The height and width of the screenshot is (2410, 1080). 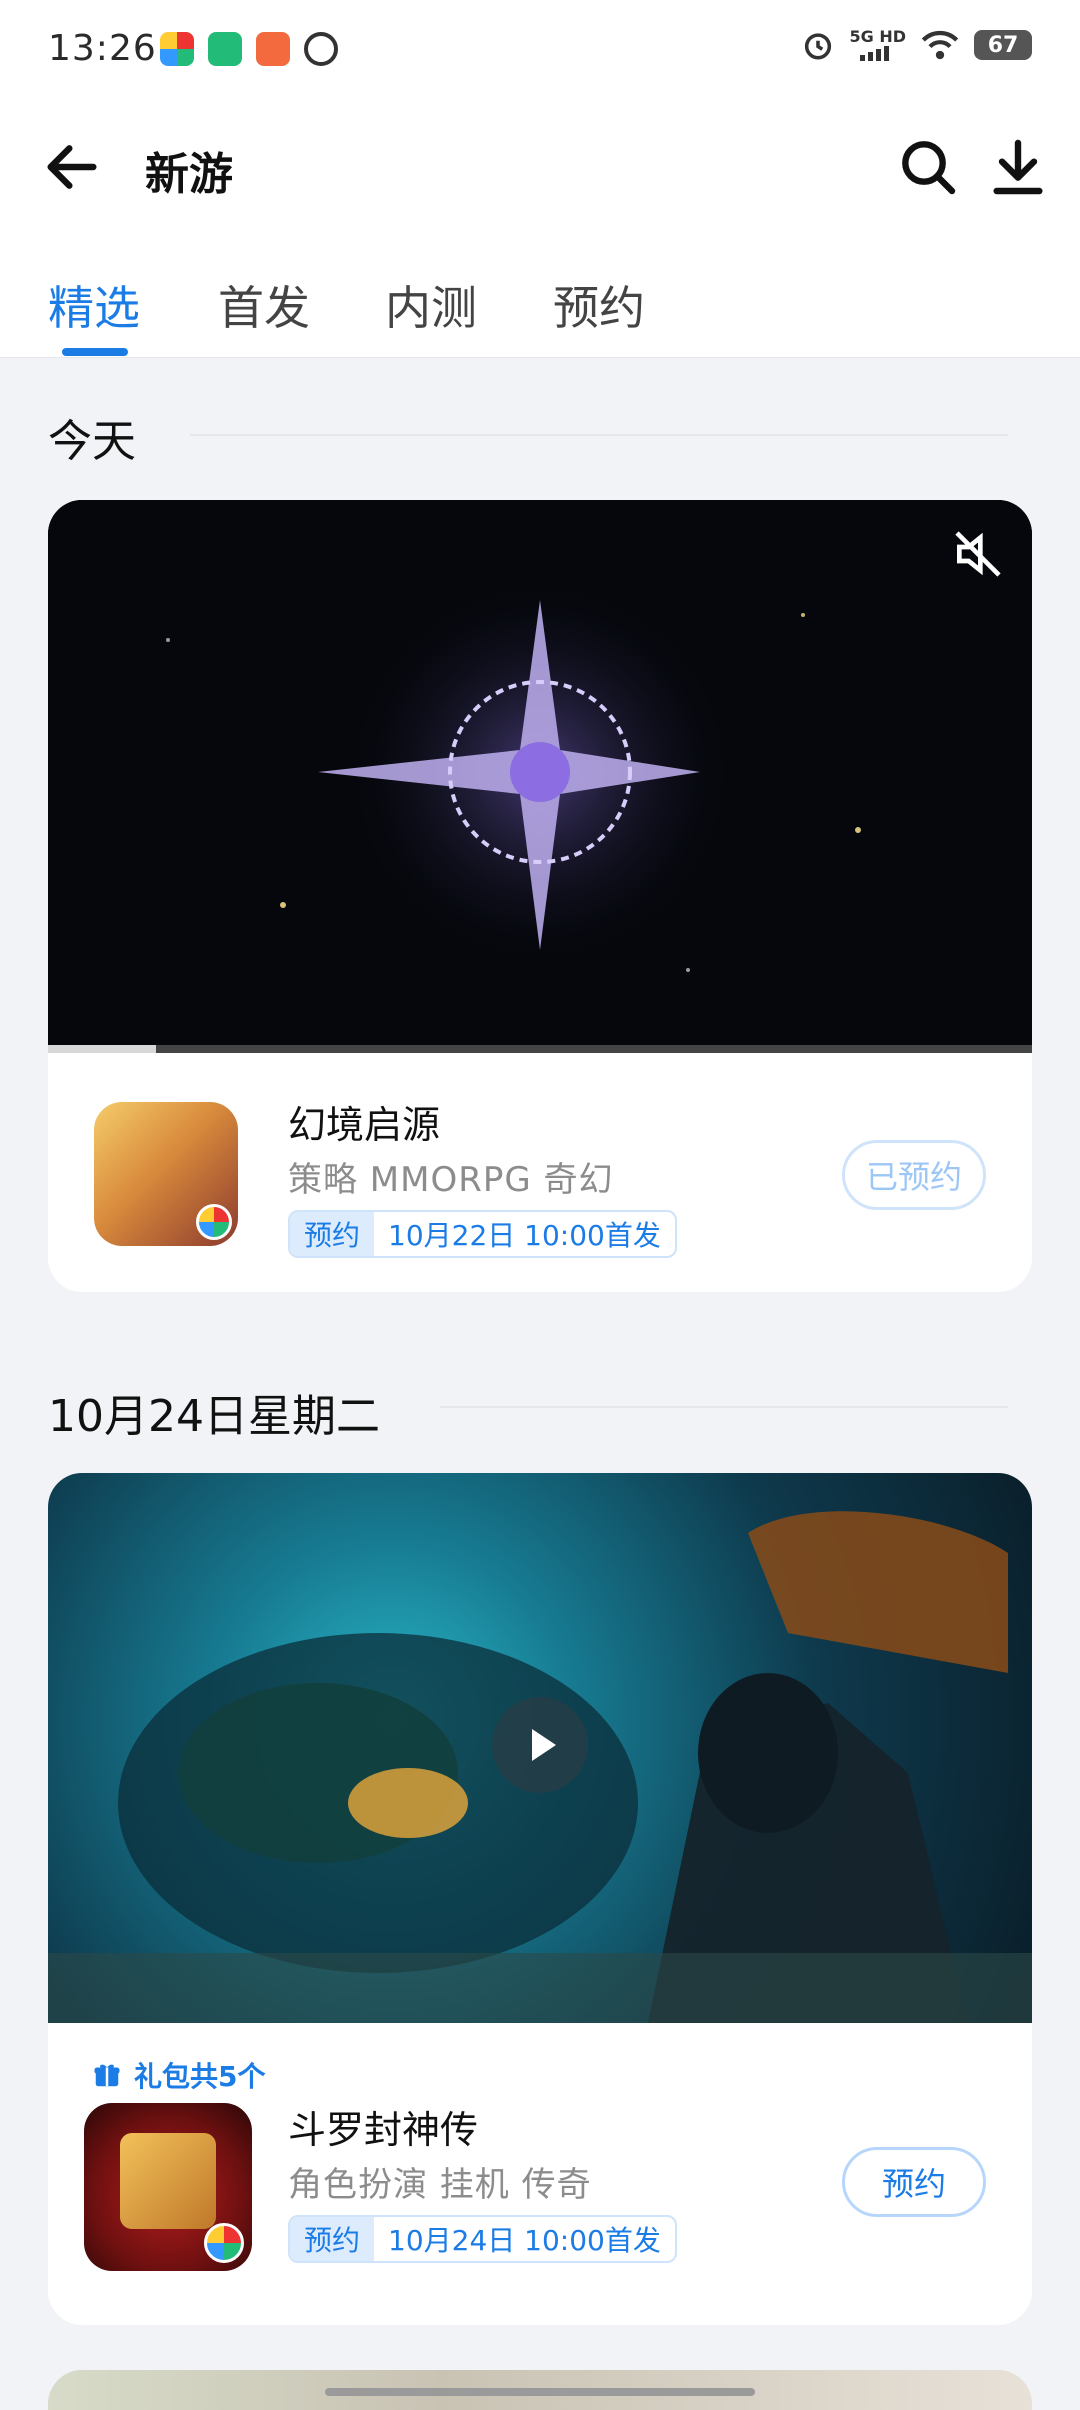 What do you see at coordinates (189, 174) in the screenshot?
I see `page-title: 新游` at bounding box center [189, 174].